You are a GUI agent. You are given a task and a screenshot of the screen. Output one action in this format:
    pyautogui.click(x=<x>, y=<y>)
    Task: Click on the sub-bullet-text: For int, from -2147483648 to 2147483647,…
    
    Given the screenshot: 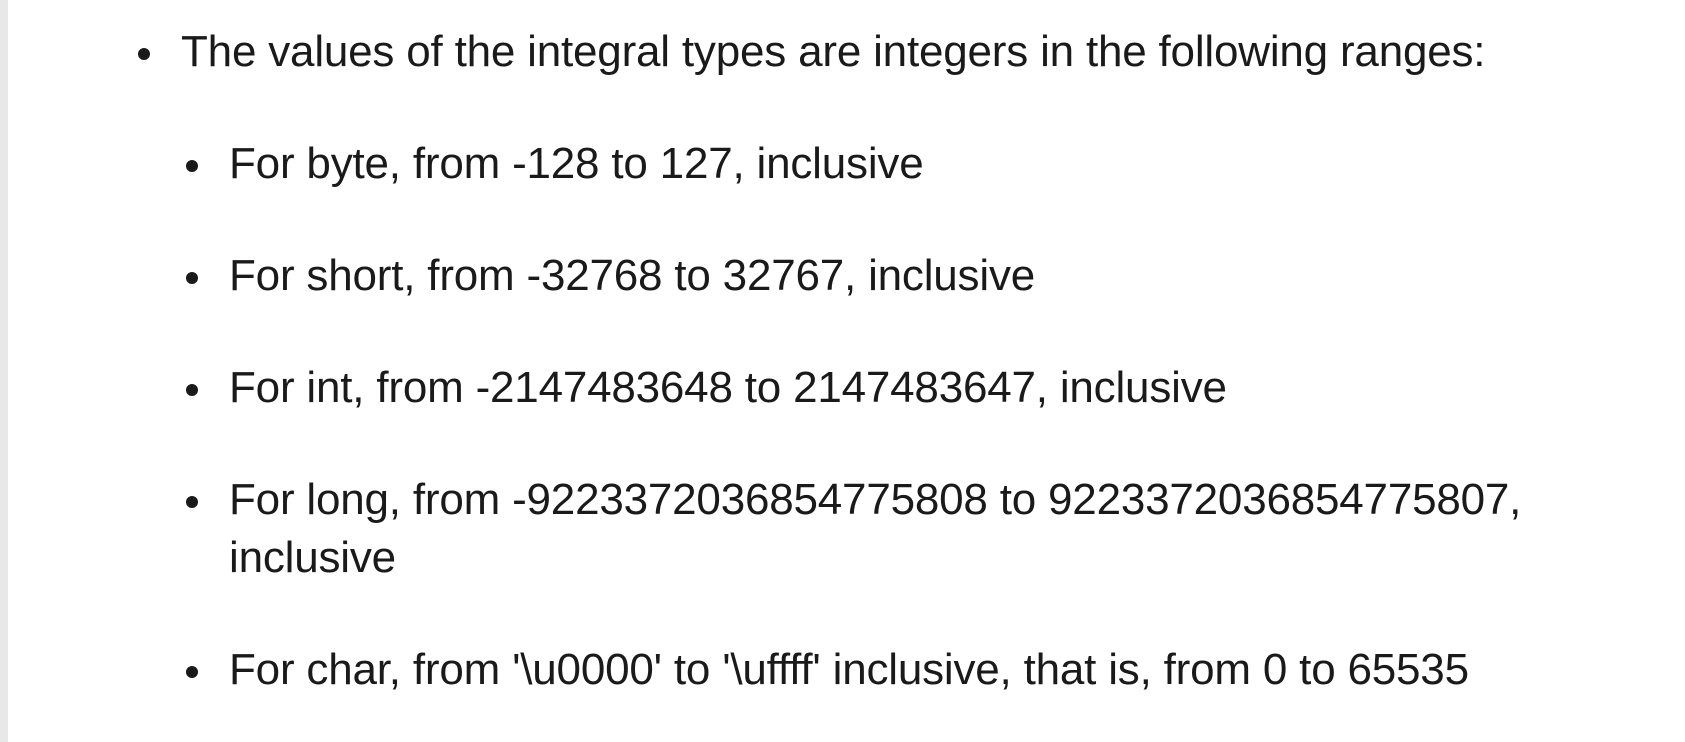 What is the action you would take?
    pyautogui.click(x=728, y=387)
    